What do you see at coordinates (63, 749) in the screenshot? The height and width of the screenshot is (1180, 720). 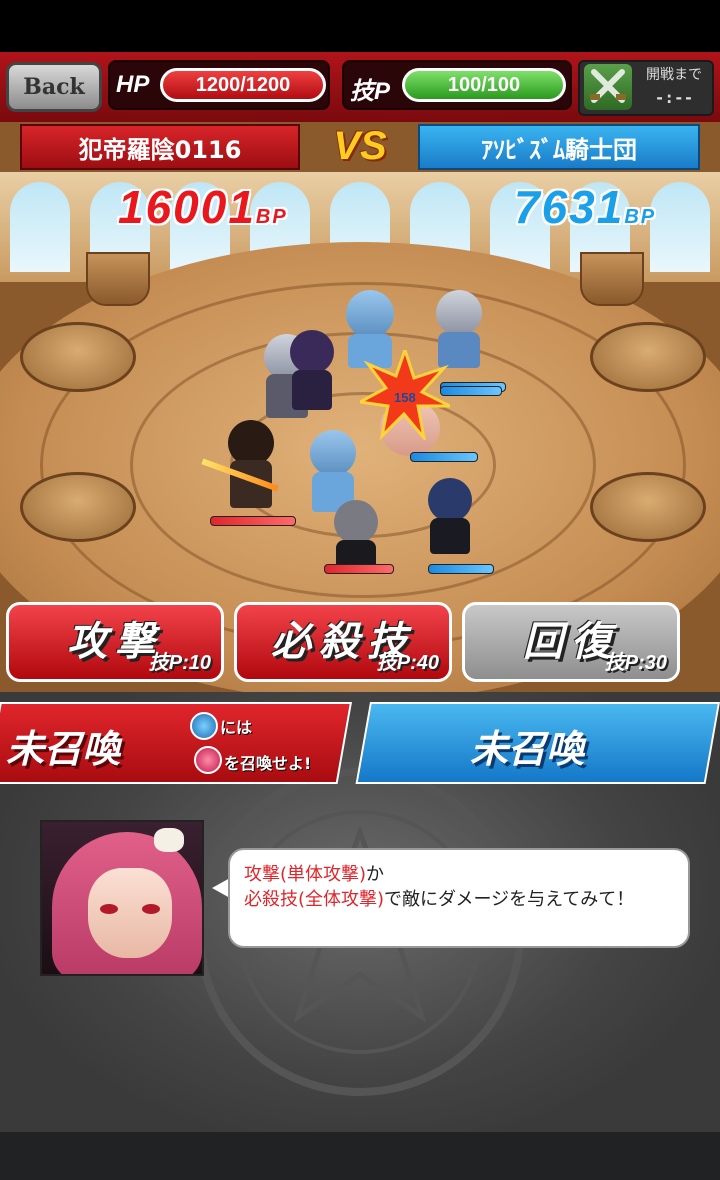 I see `summon-slot-left-label: 未召喚` at bounding box center [63, 749].